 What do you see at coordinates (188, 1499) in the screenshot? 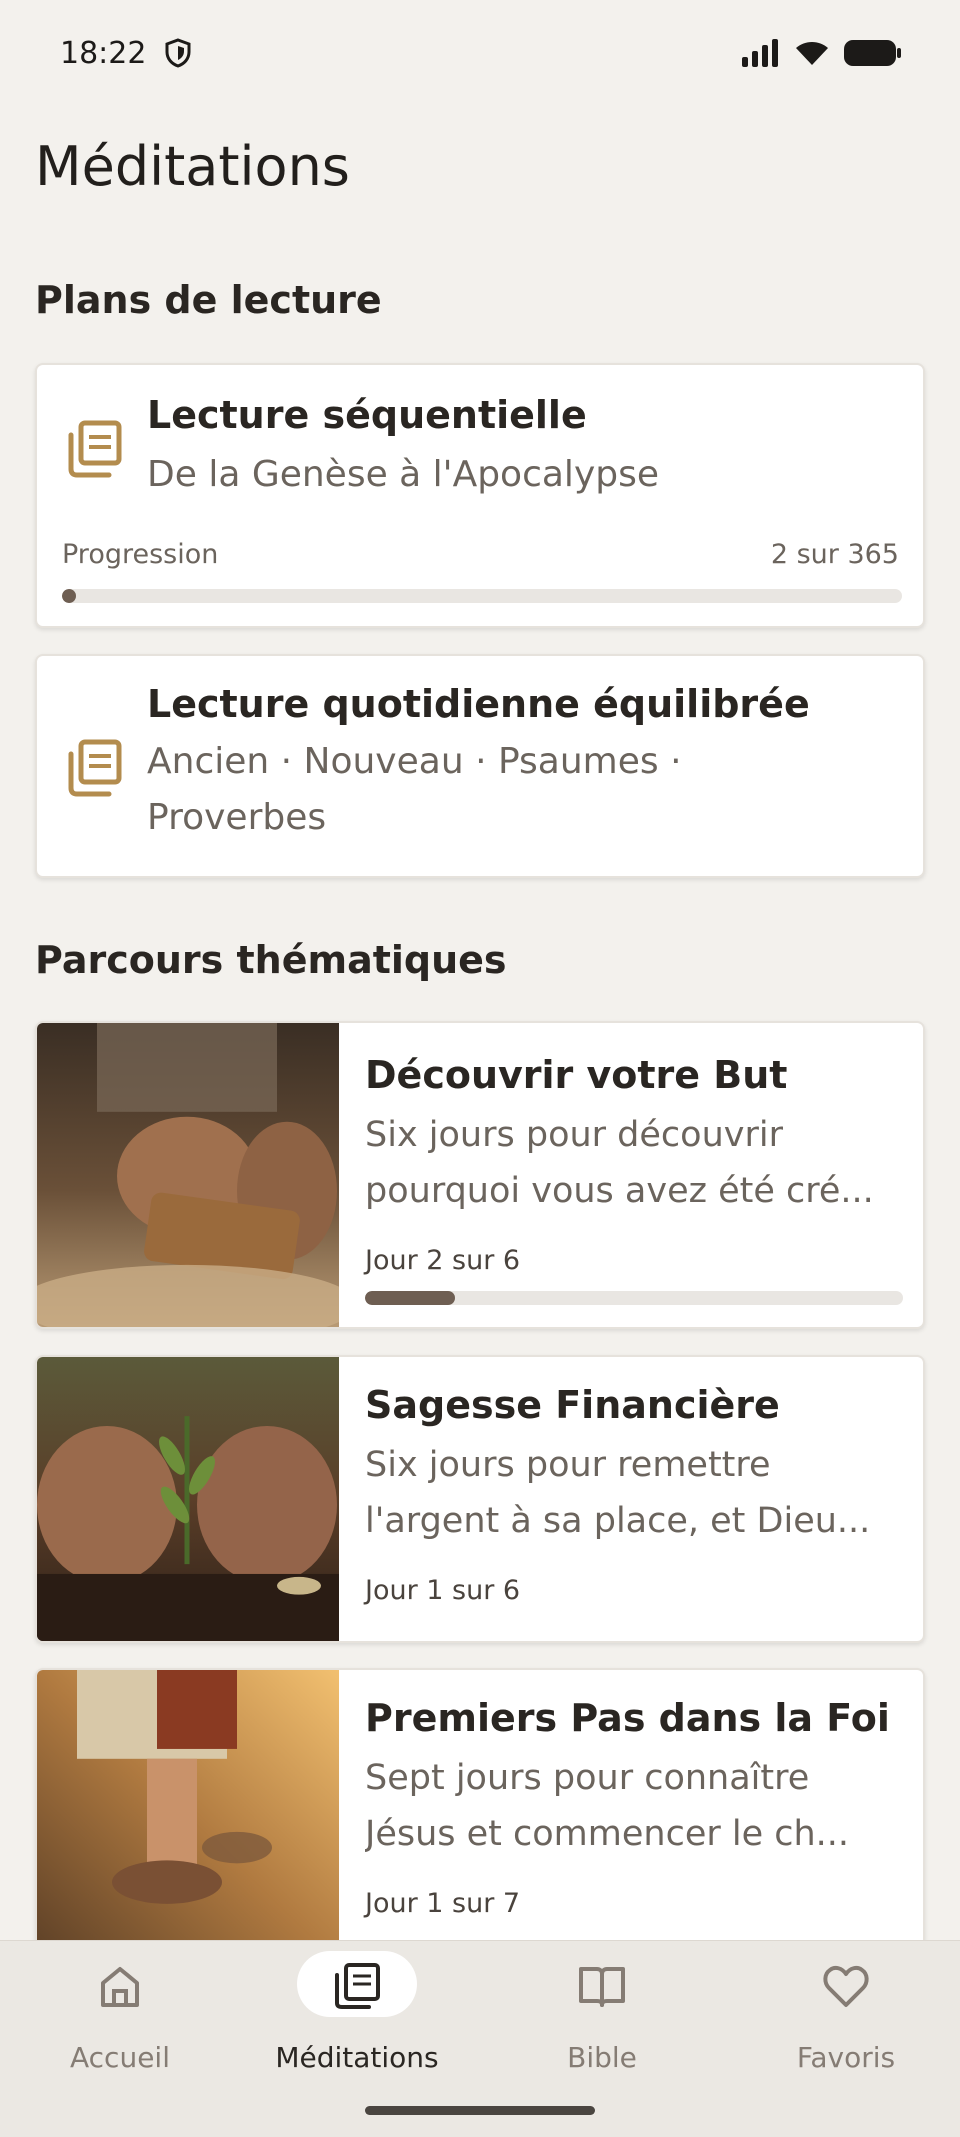
I see `planting-hands-image` at bounding box center [188, 1499].